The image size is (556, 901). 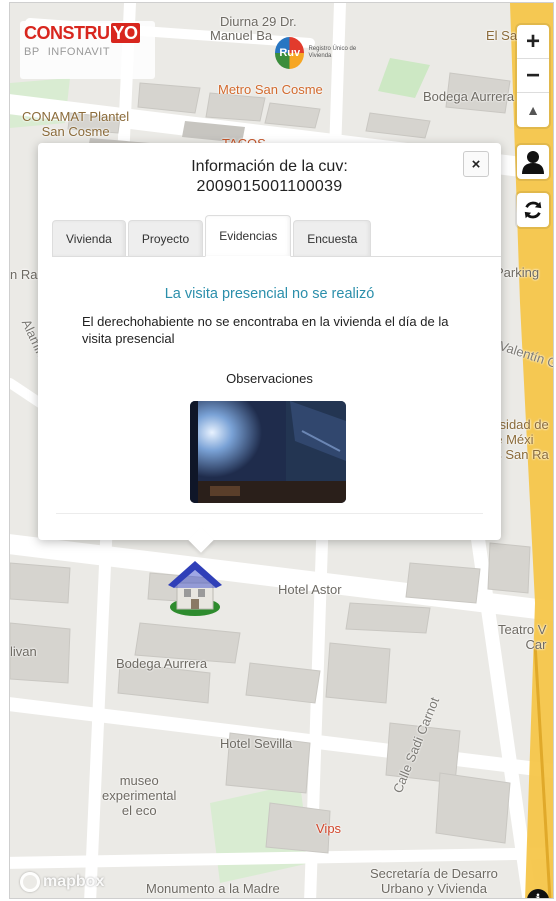 I want to click on ruv-text: Registro Único de Vivienda, so click(x=332, y=52).